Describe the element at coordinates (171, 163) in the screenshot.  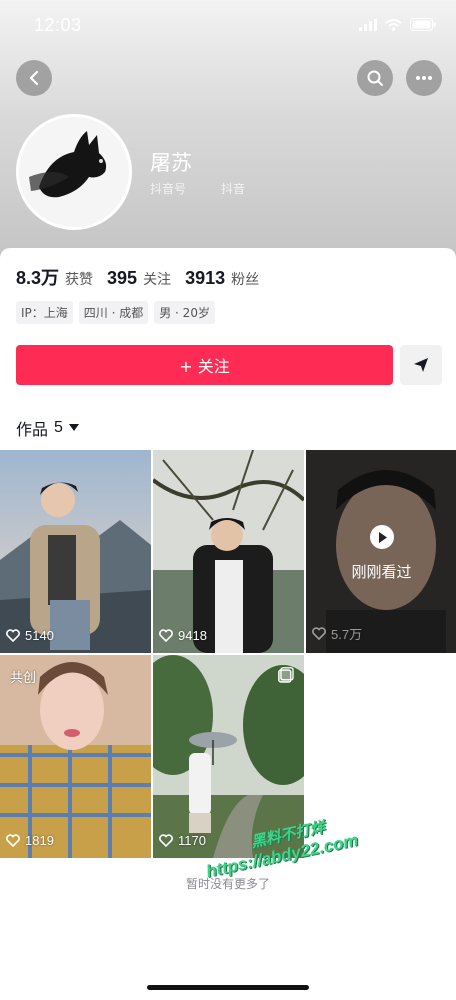
I see `nickname: 屠苏` at that location.